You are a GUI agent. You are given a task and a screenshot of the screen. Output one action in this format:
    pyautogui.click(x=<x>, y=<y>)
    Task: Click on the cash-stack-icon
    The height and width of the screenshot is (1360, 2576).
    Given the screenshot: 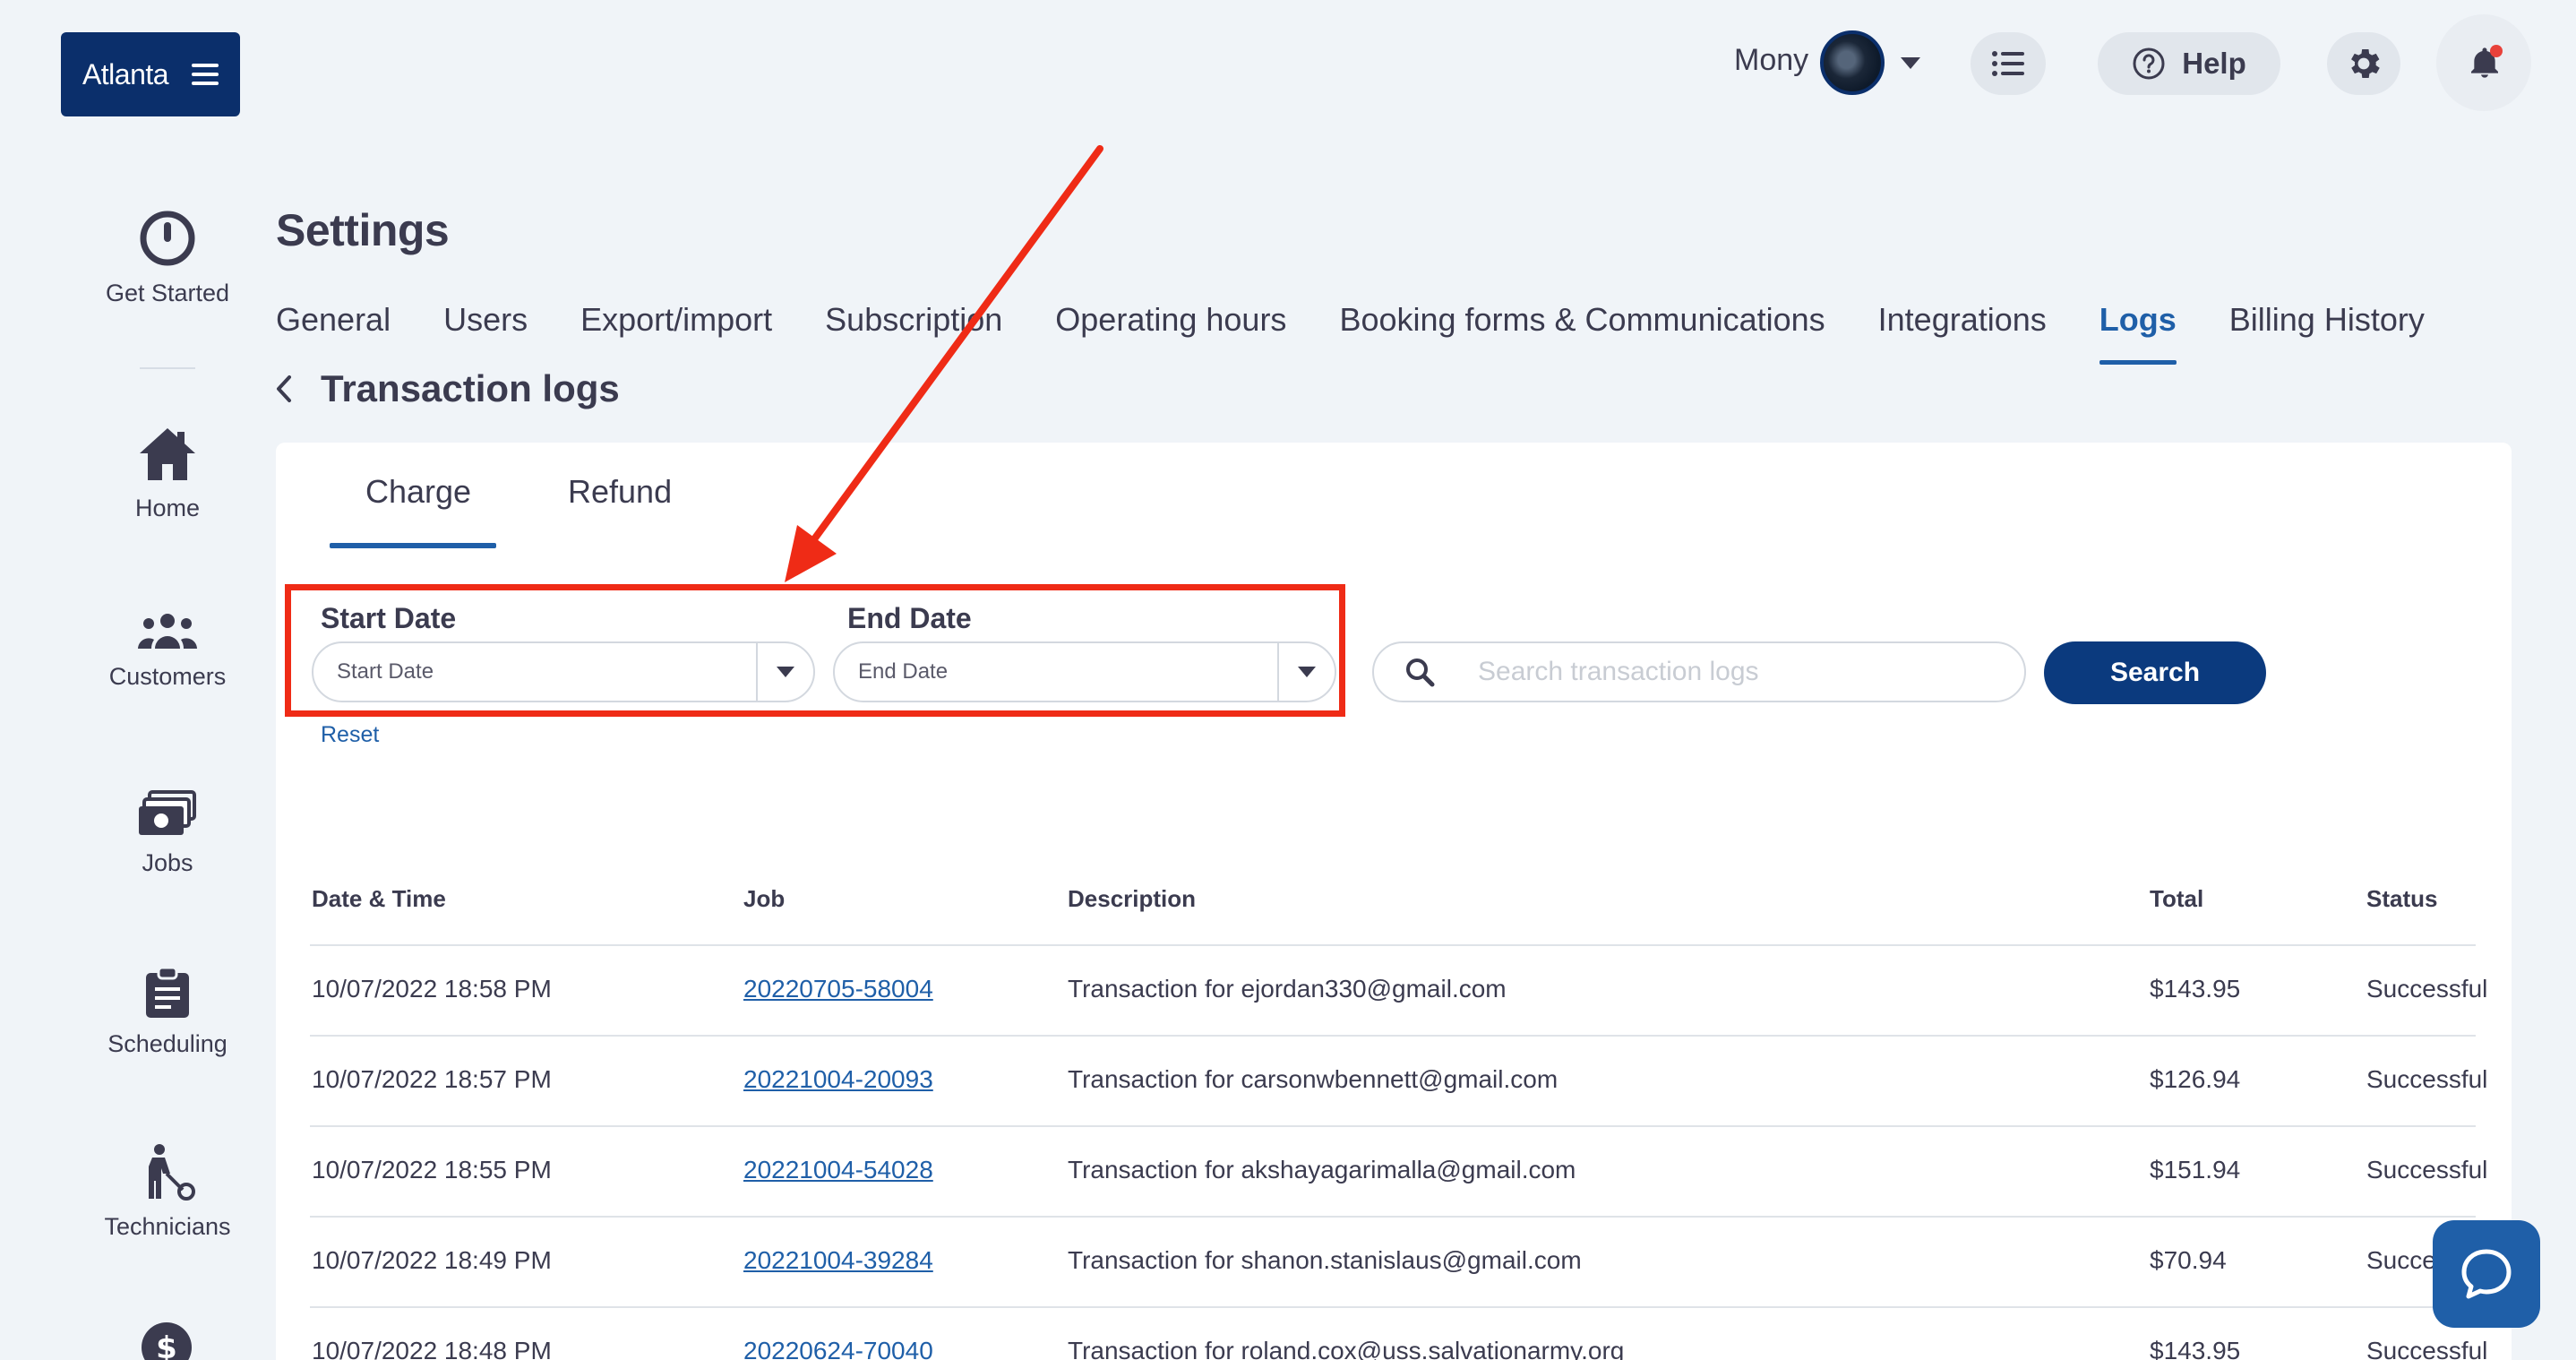 What is the action you would take?
    pyautogui.click(x=167, y=812)
    